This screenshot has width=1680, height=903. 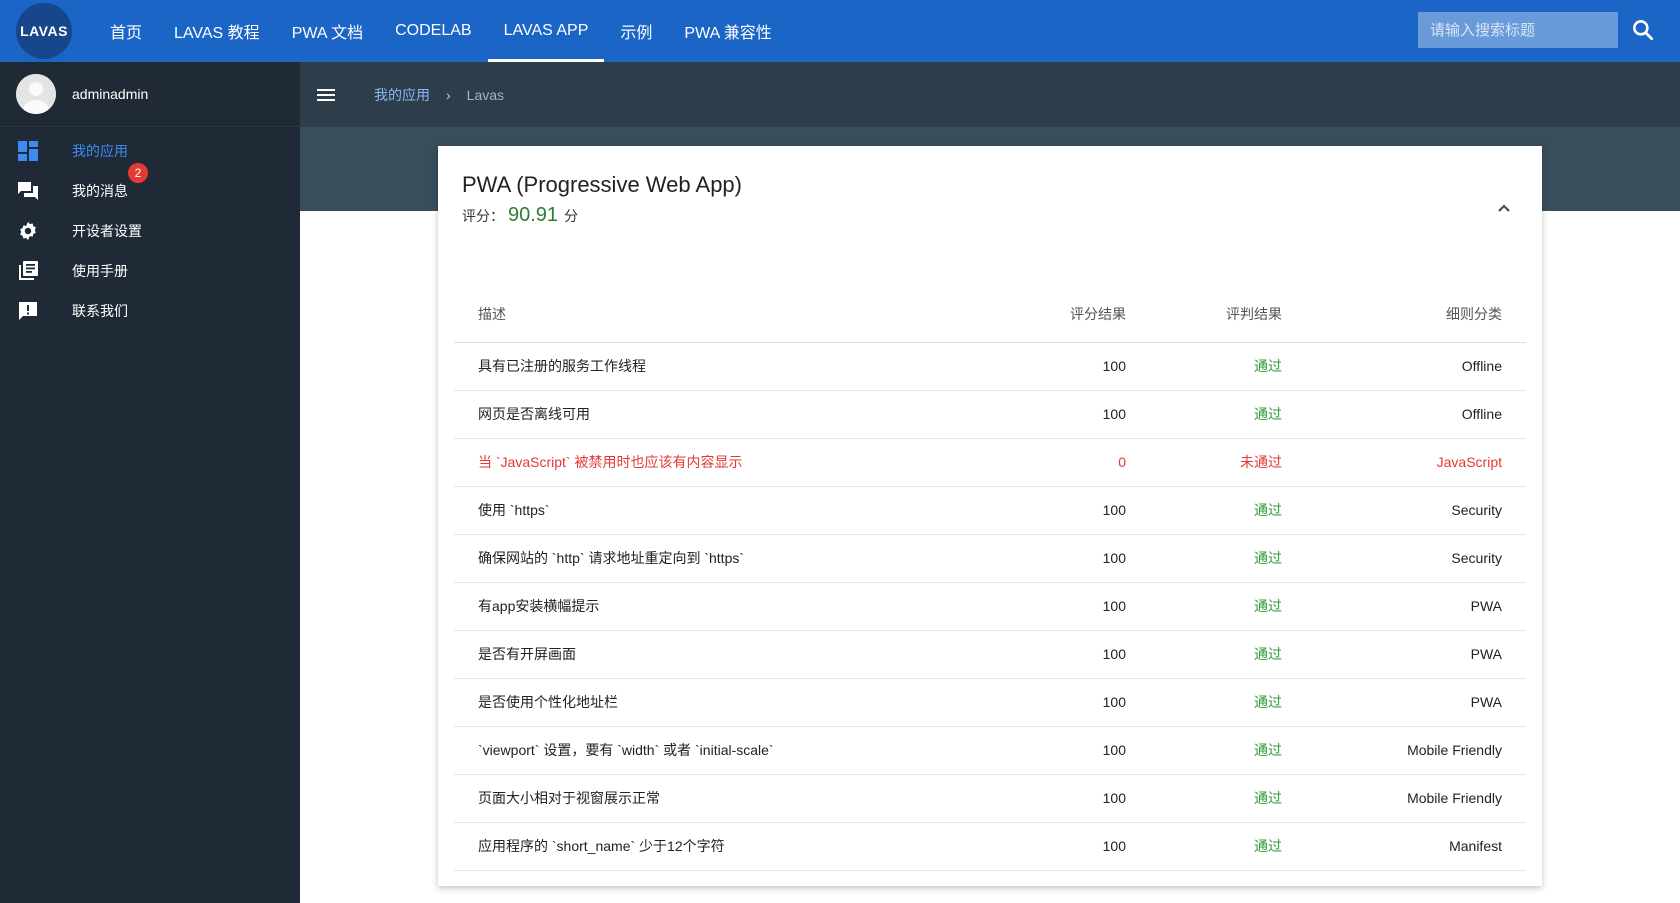 What do you see at coordinates (217, 31) in the screenshot?
I see `nav-item-lavas-tutorial: LAVAS 教程` at bounding box center [217, 31].